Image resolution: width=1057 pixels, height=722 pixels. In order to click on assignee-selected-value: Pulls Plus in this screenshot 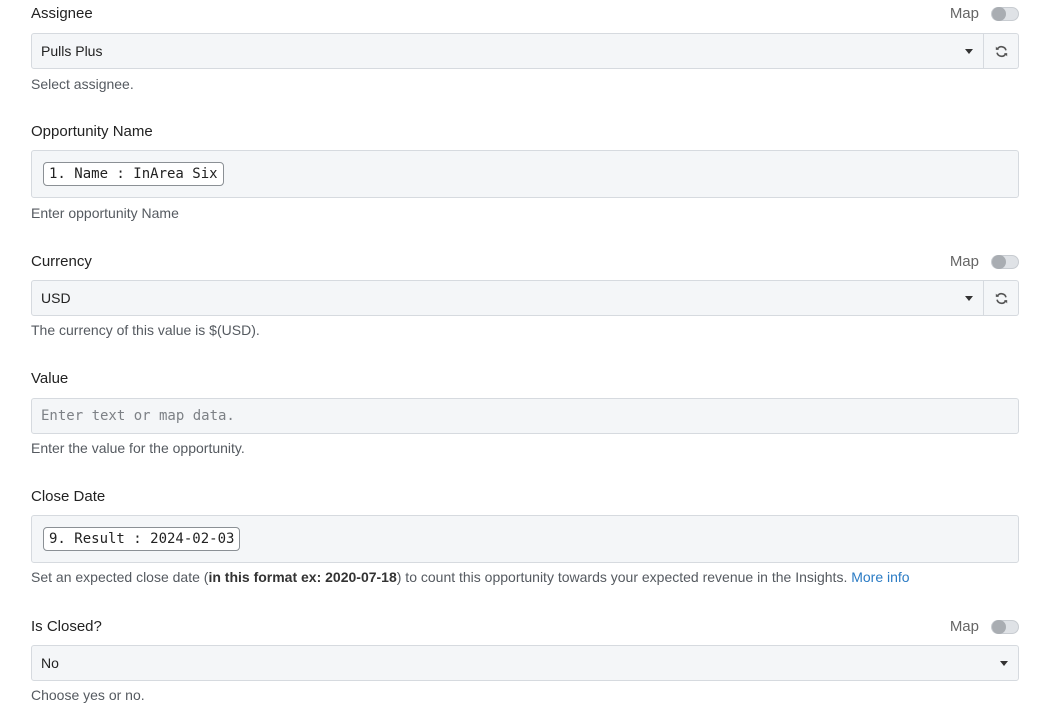, I will do `click(72, 51)`.